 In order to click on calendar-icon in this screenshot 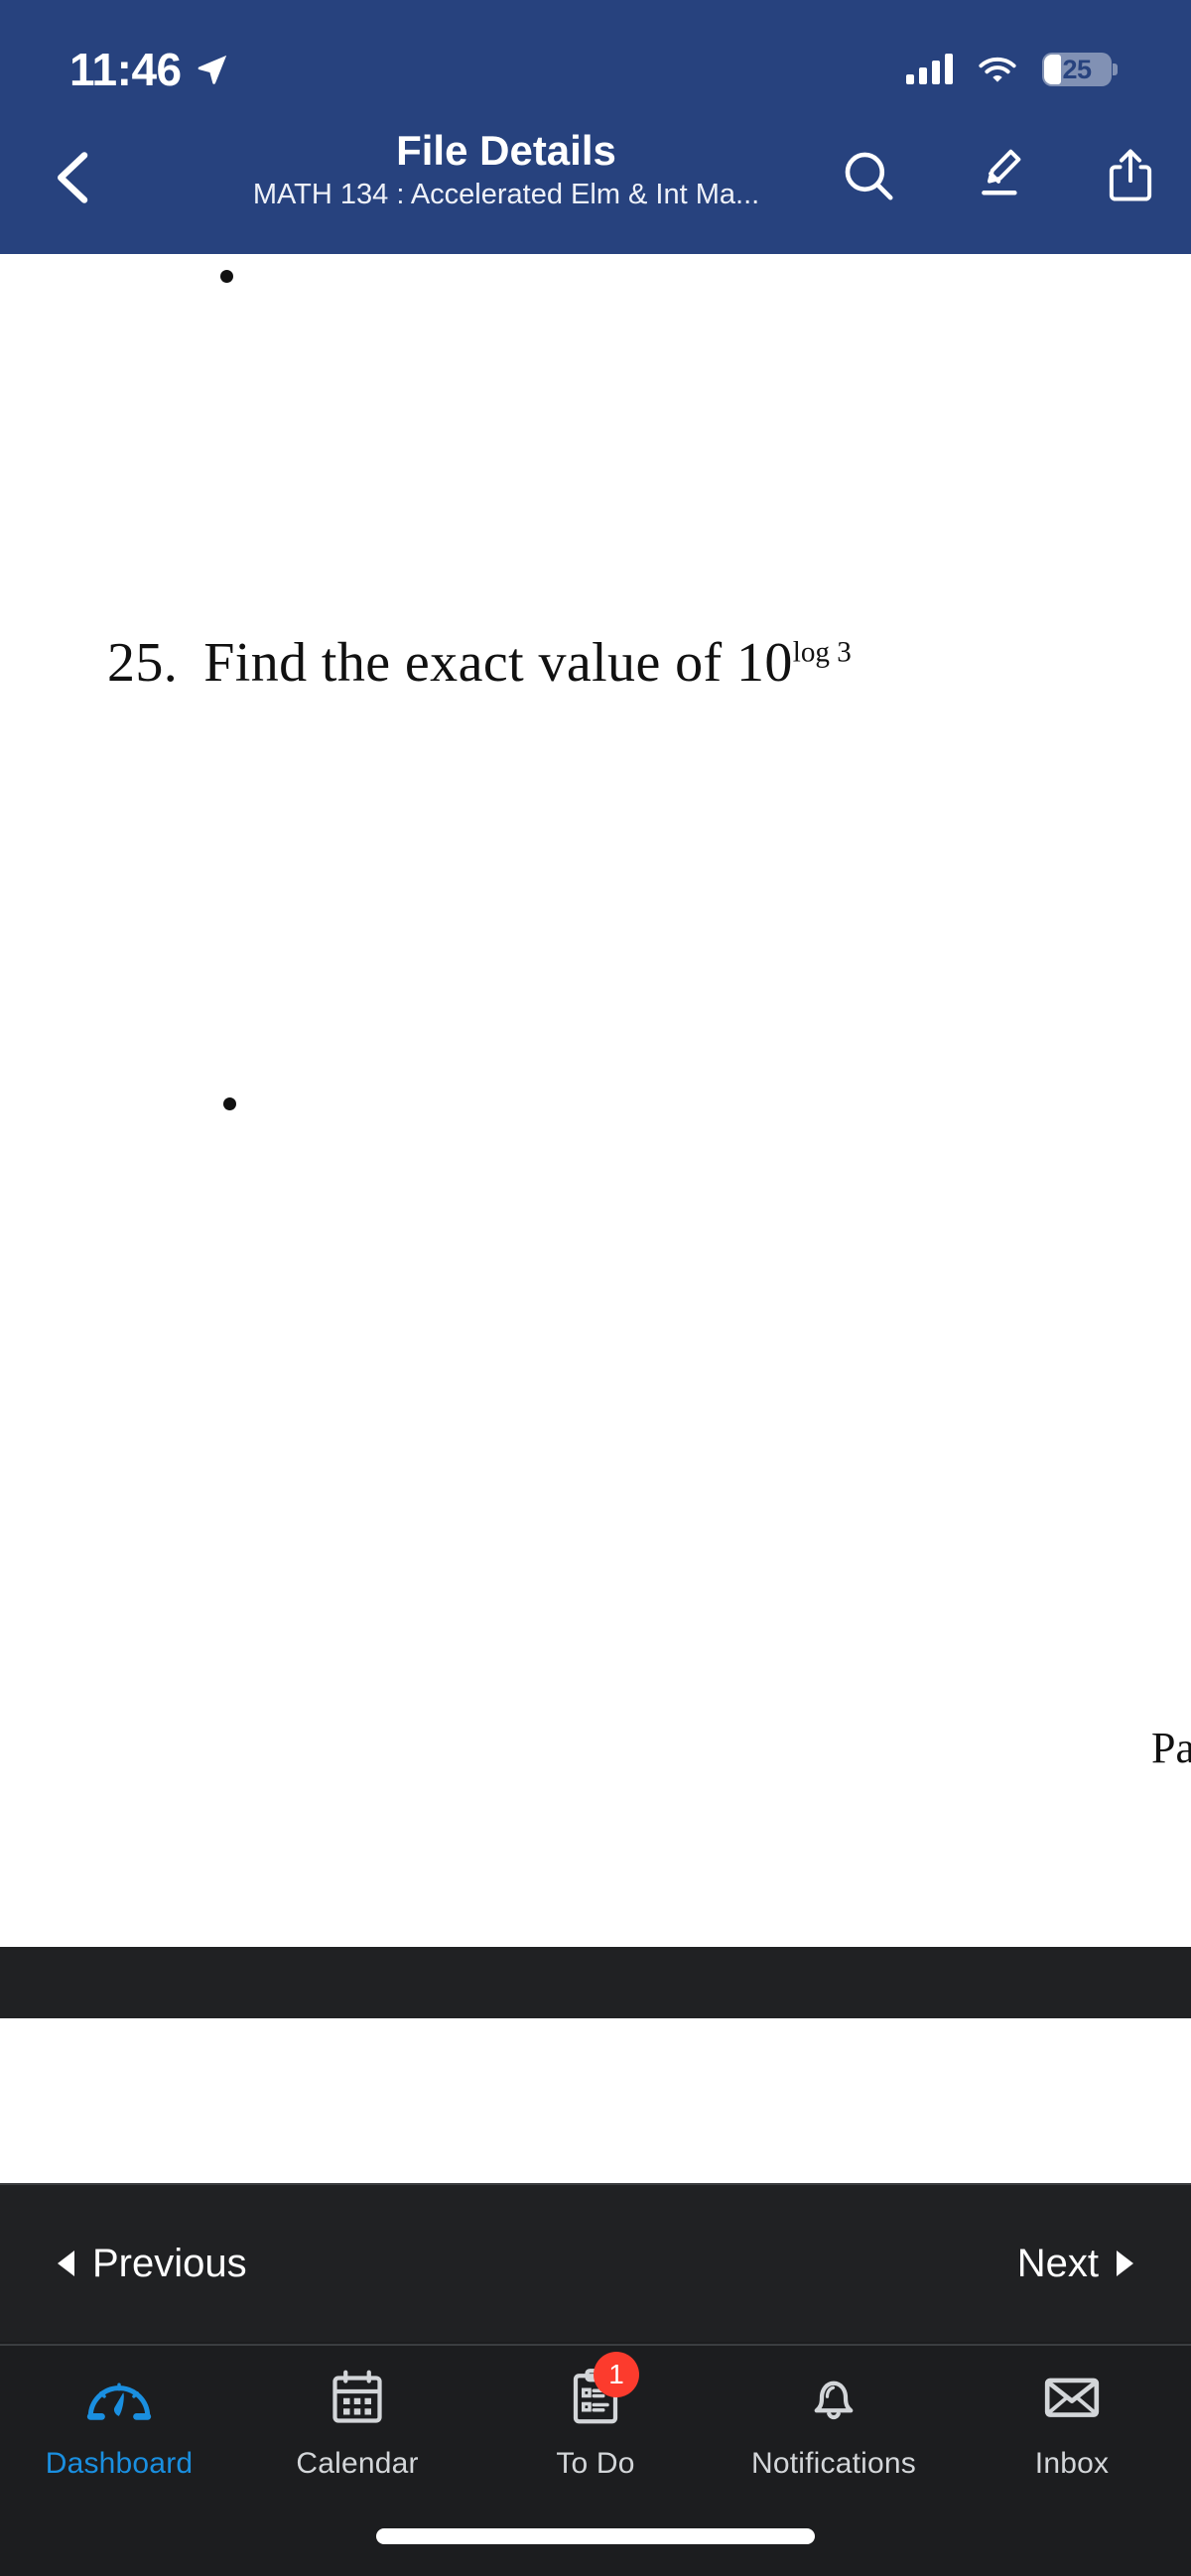, I will do `click(357, 2398)`.